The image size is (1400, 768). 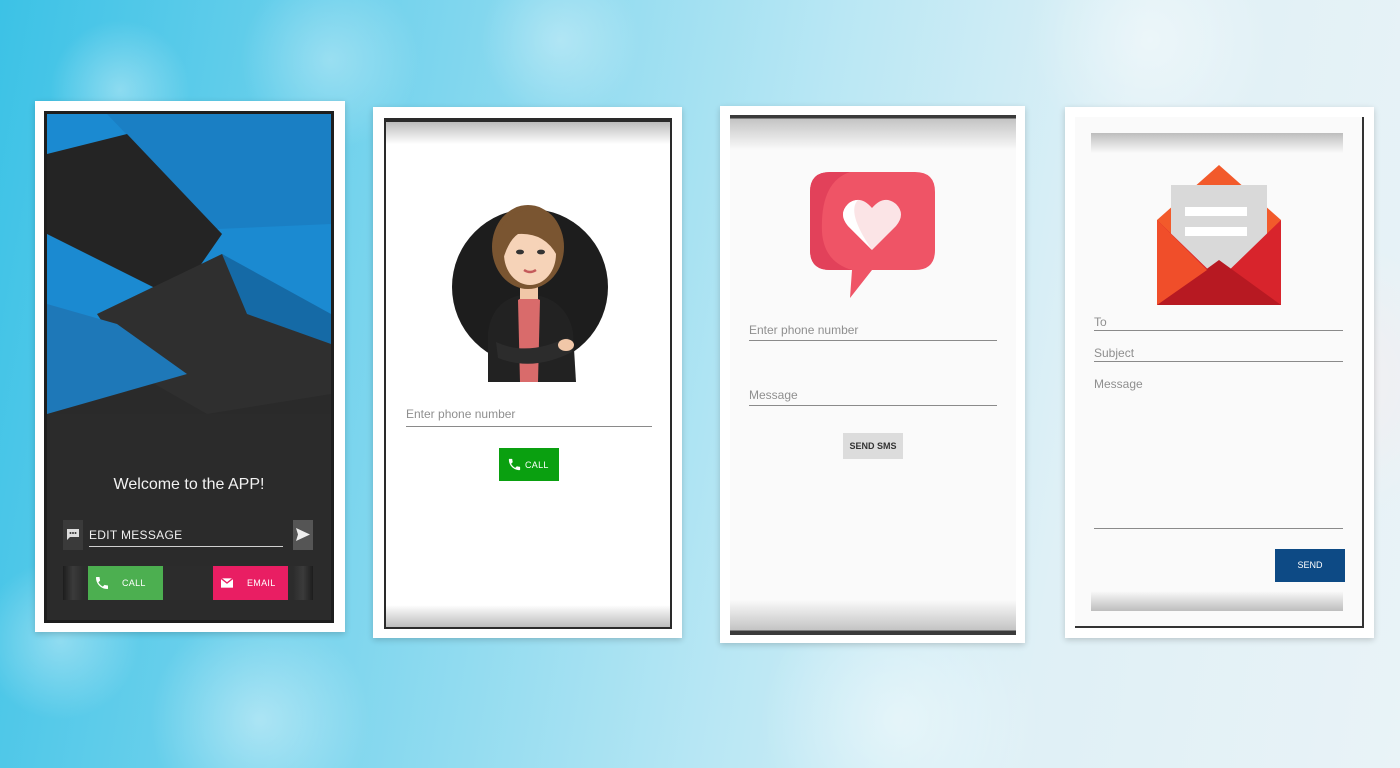 I want to click on email-screen: To Subject Message SEND, so click(x=1219, y=372).